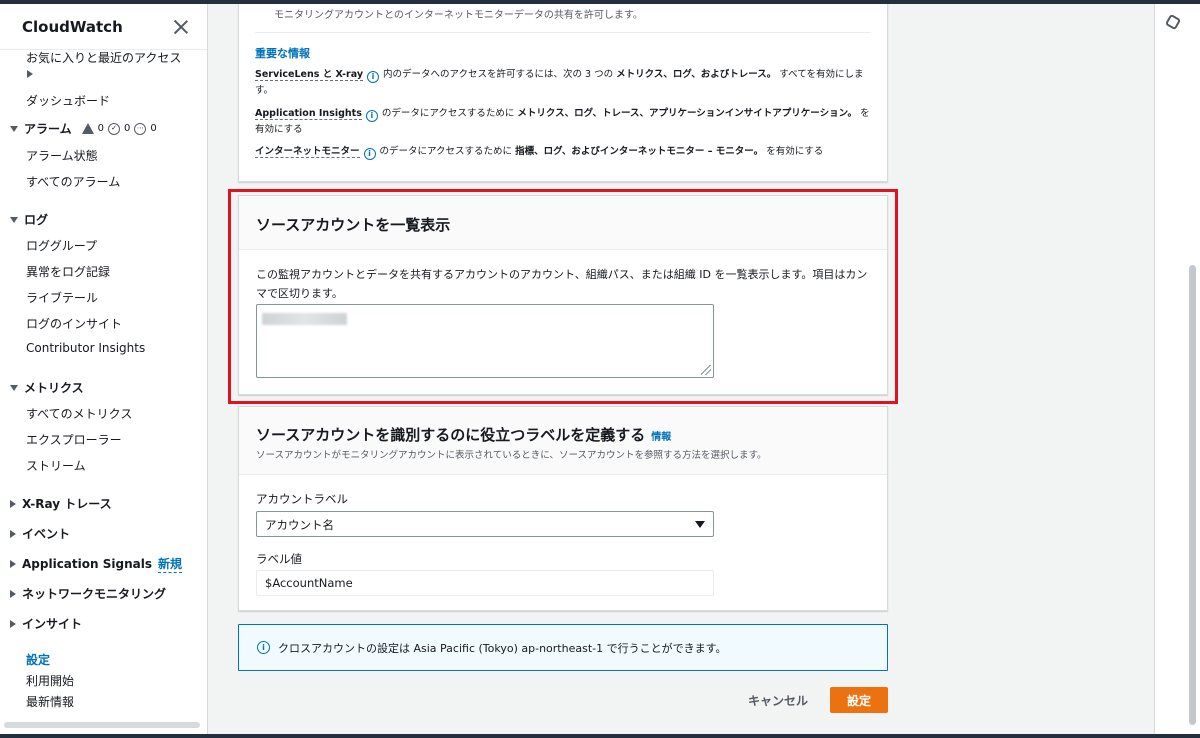  I want to click on internet-monitor-description: モニタリングアカウントとのインターネットモニターデータの共有を許可します。, so click(458, 15).